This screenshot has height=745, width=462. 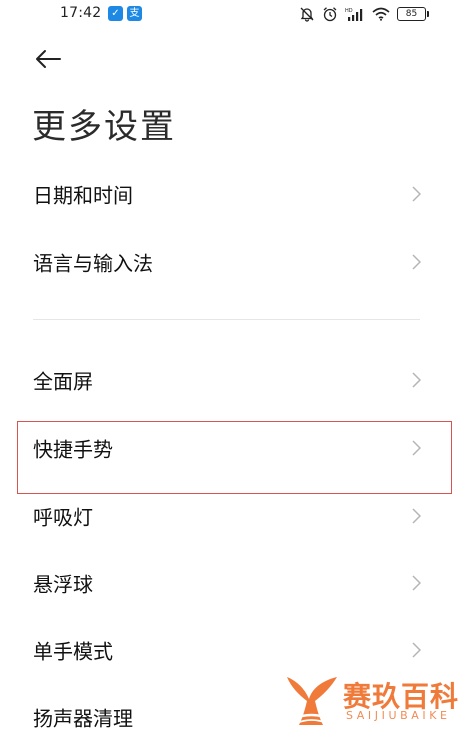 I want to click on svg-text: HD, so click(x=349, y=11).